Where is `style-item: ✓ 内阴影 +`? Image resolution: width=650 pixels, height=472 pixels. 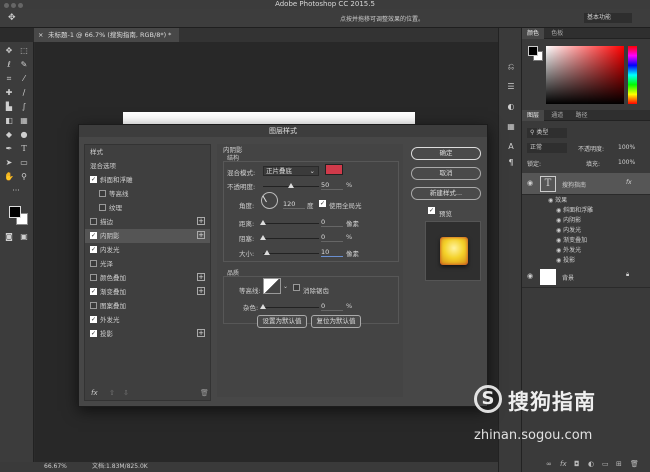 style-item: ✓ 内阴影 + is located at coordinates (147, 236).